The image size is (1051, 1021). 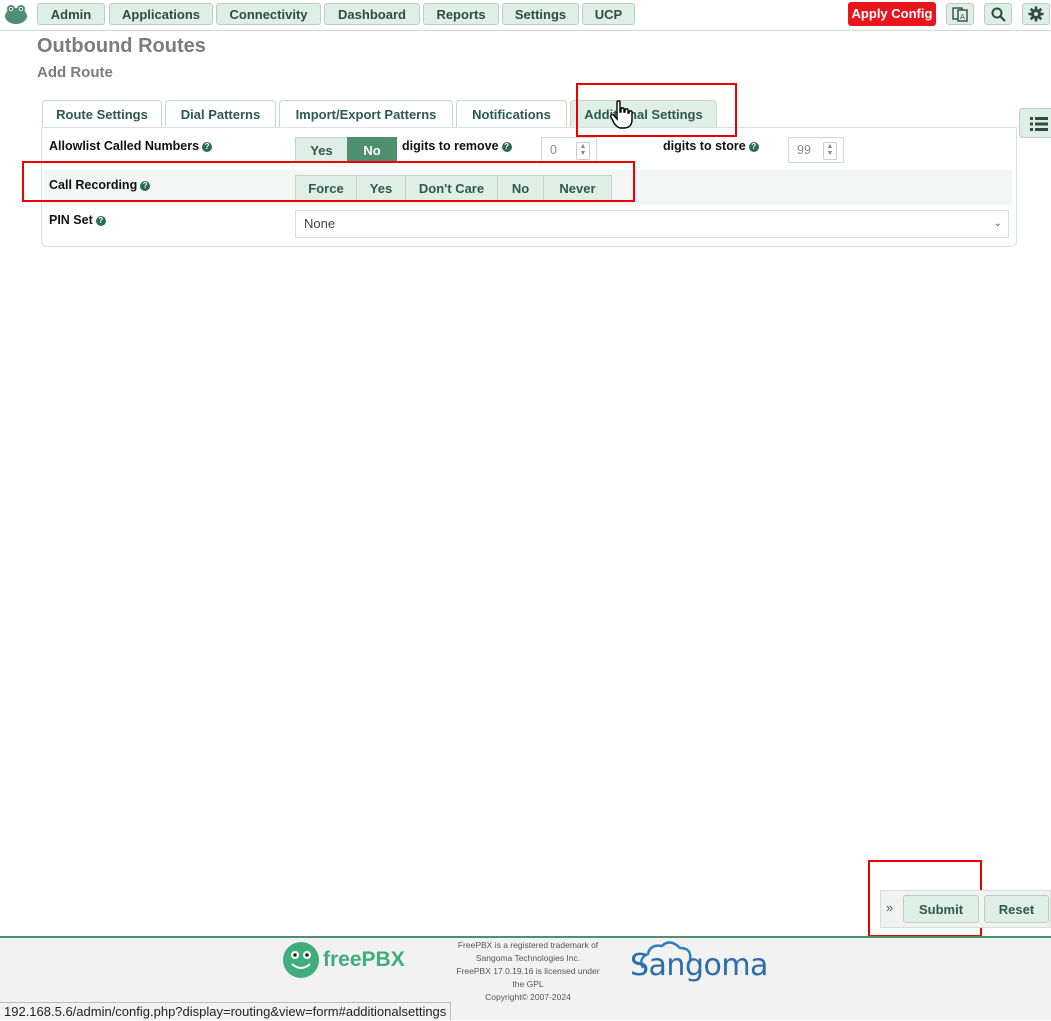 I want to click on nav-settings: Settings, so click(x=540, y=14).